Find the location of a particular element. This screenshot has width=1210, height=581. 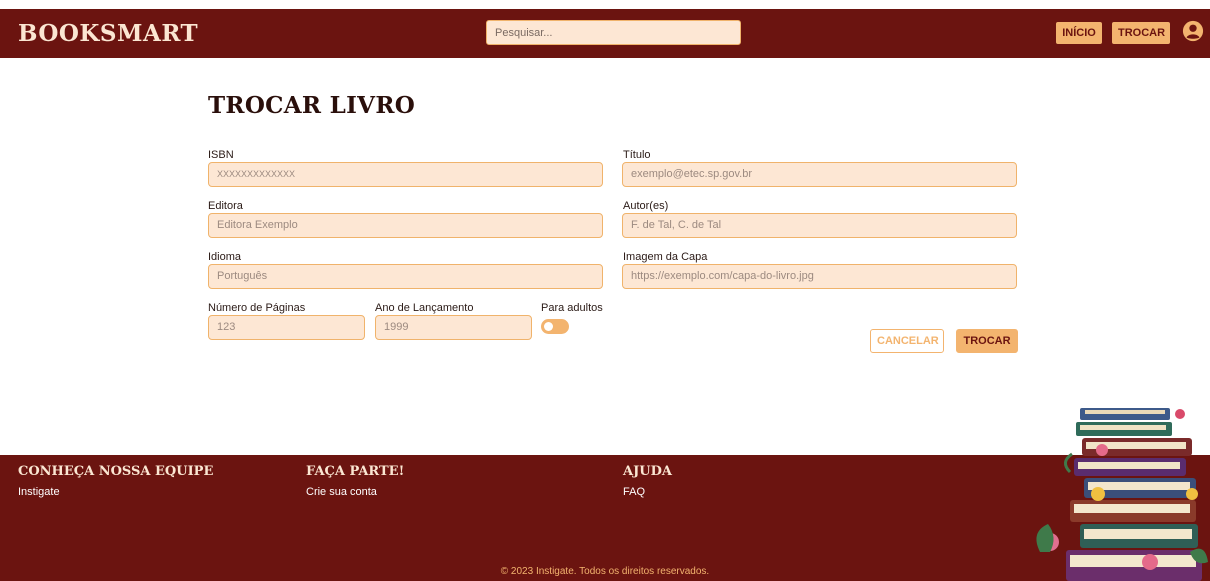

cancel-button: CANCELAR is located at coordinates (907, 341).